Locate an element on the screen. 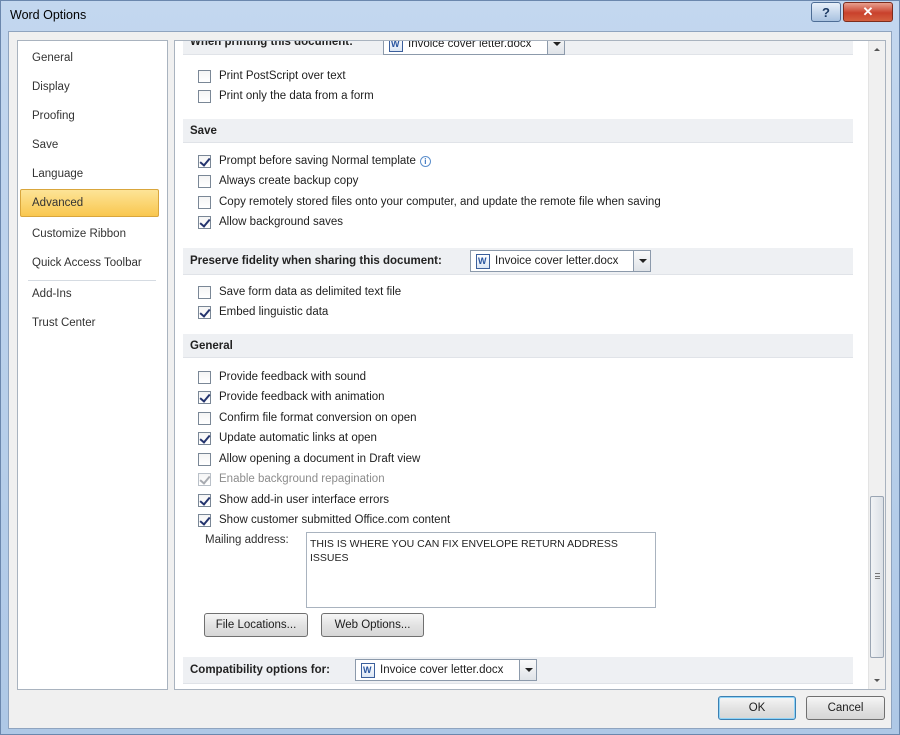 This screenshot has width=900, height=735. option-label: Save form data as delimited text file is located at coordinates (310, 292).